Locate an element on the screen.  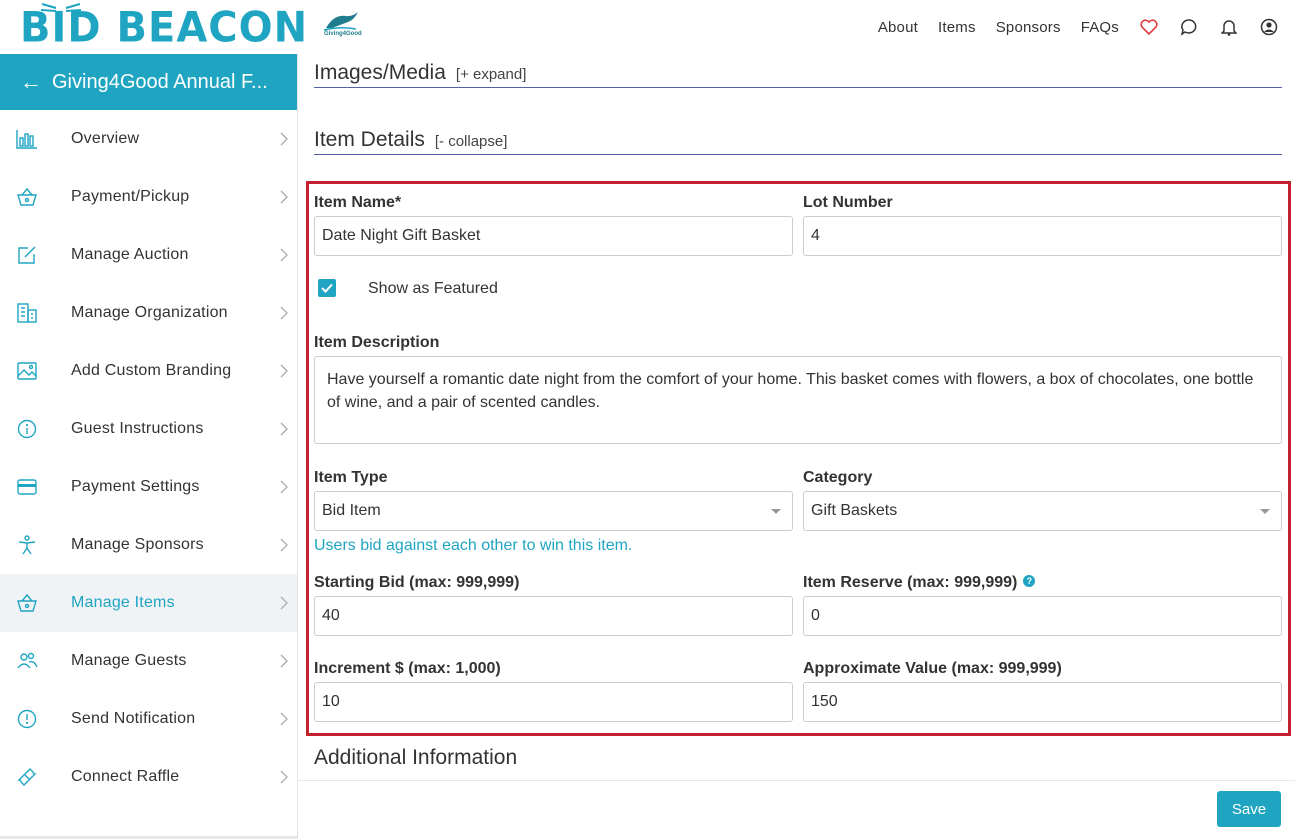
sidebar-item-custom-branding: Add Custom Branding is located at coordinates (148, 371).